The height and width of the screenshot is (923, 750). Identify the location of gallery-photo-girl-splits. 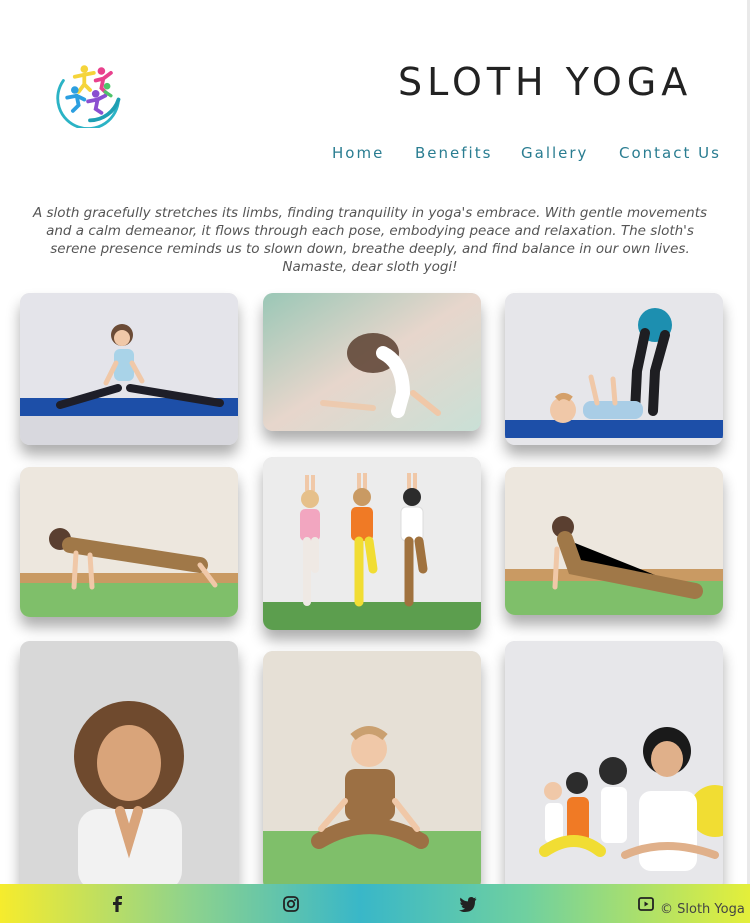
(129, 369).